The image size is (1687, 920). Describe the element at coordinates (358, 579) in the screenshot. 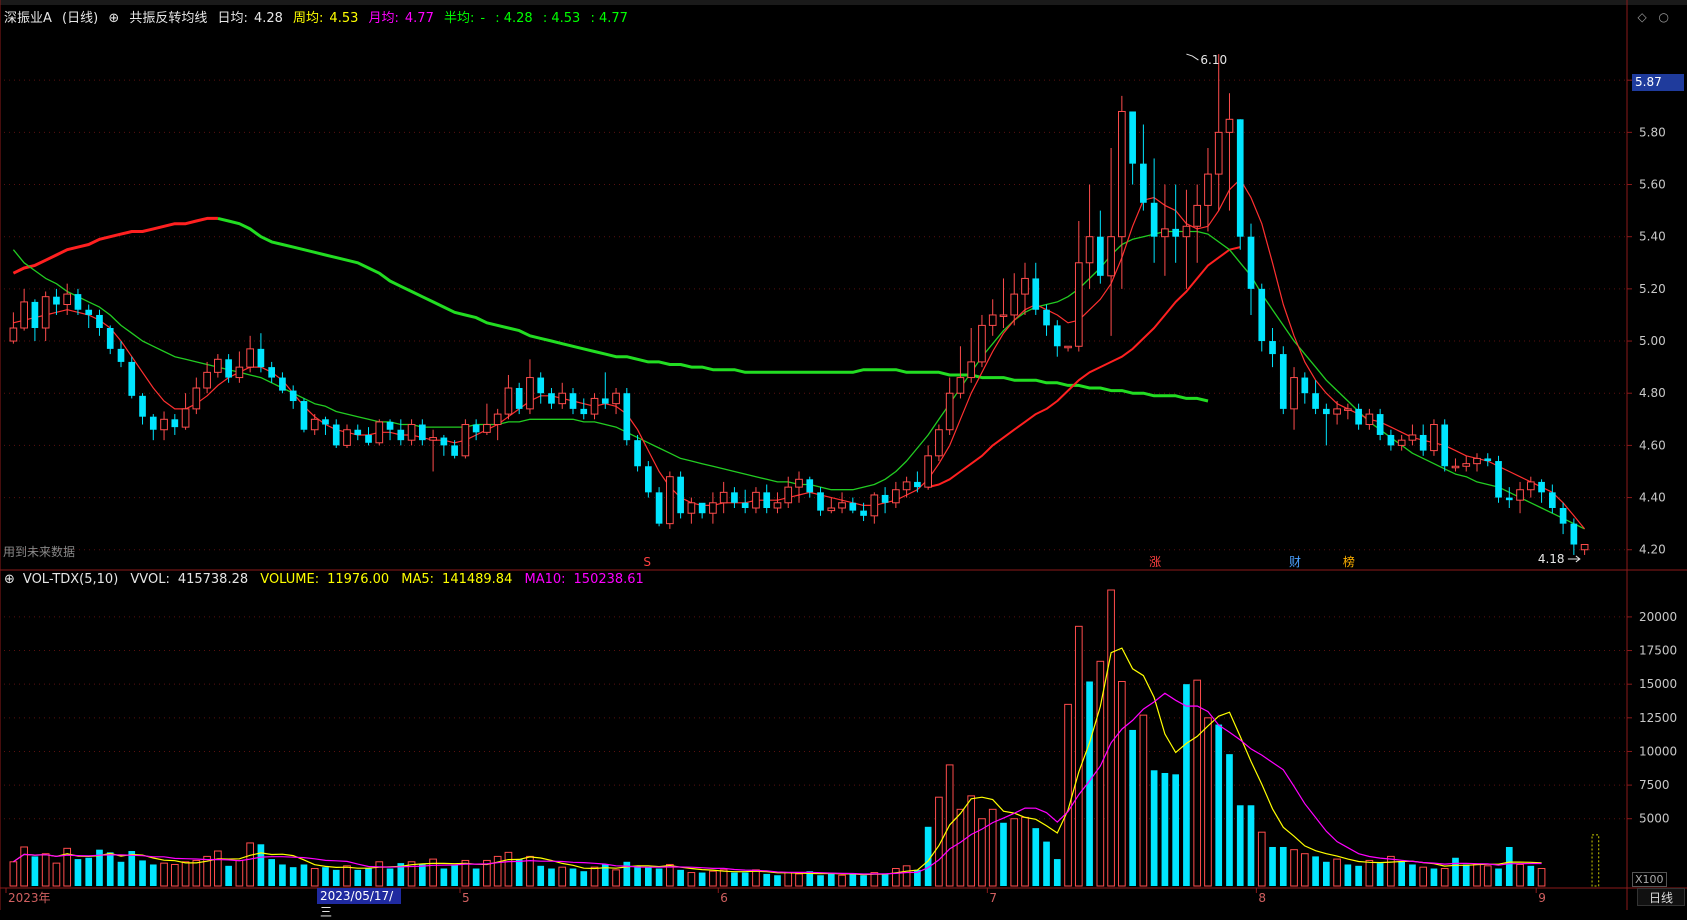

I see `volume-value: 11976.00` at that location.